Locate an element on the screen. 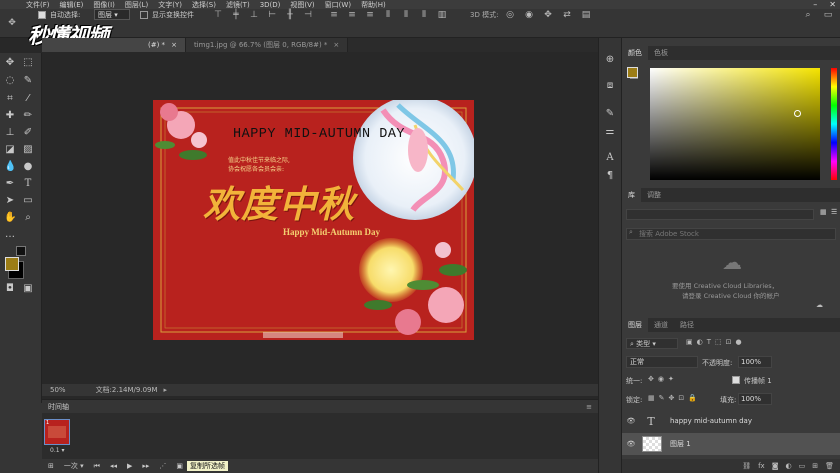 This screenshot has width=840, height=473. layer-kind-filter: ⌕ 类型 ▾ is located at coordinates (652, 343).